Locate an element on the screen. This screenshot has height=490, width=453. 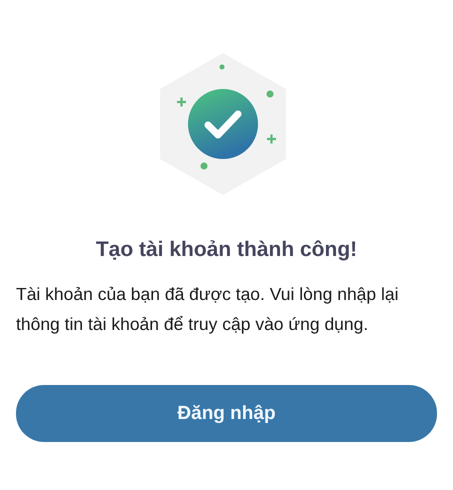
success-message: Tài khoản của bạn đã được tạo. Vui lòng nhập lại thông tin tài khoản để truy cập vào ứng dụng. is located at coordinates (208, 309).